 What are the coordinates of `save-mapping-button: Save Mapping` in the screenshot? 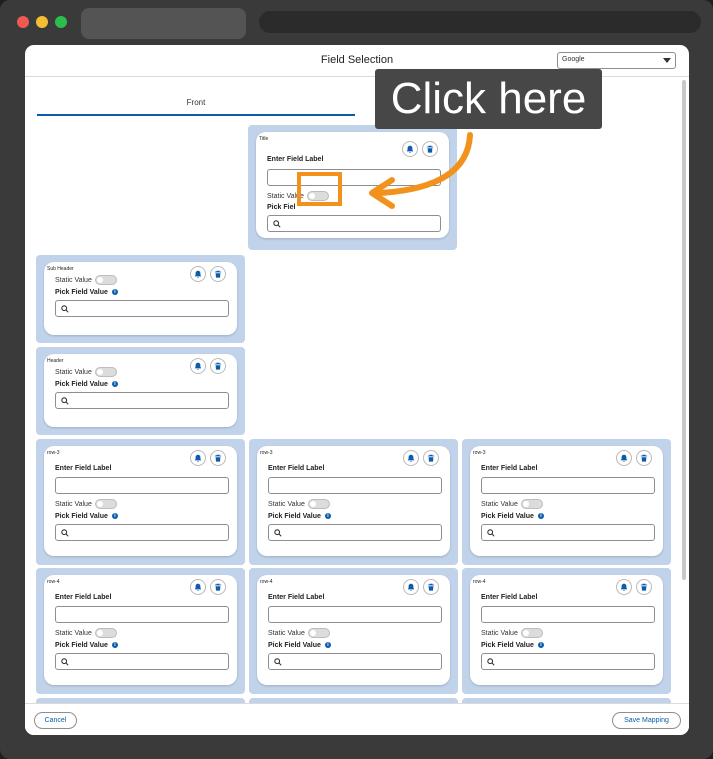 It's located at (646, 720).